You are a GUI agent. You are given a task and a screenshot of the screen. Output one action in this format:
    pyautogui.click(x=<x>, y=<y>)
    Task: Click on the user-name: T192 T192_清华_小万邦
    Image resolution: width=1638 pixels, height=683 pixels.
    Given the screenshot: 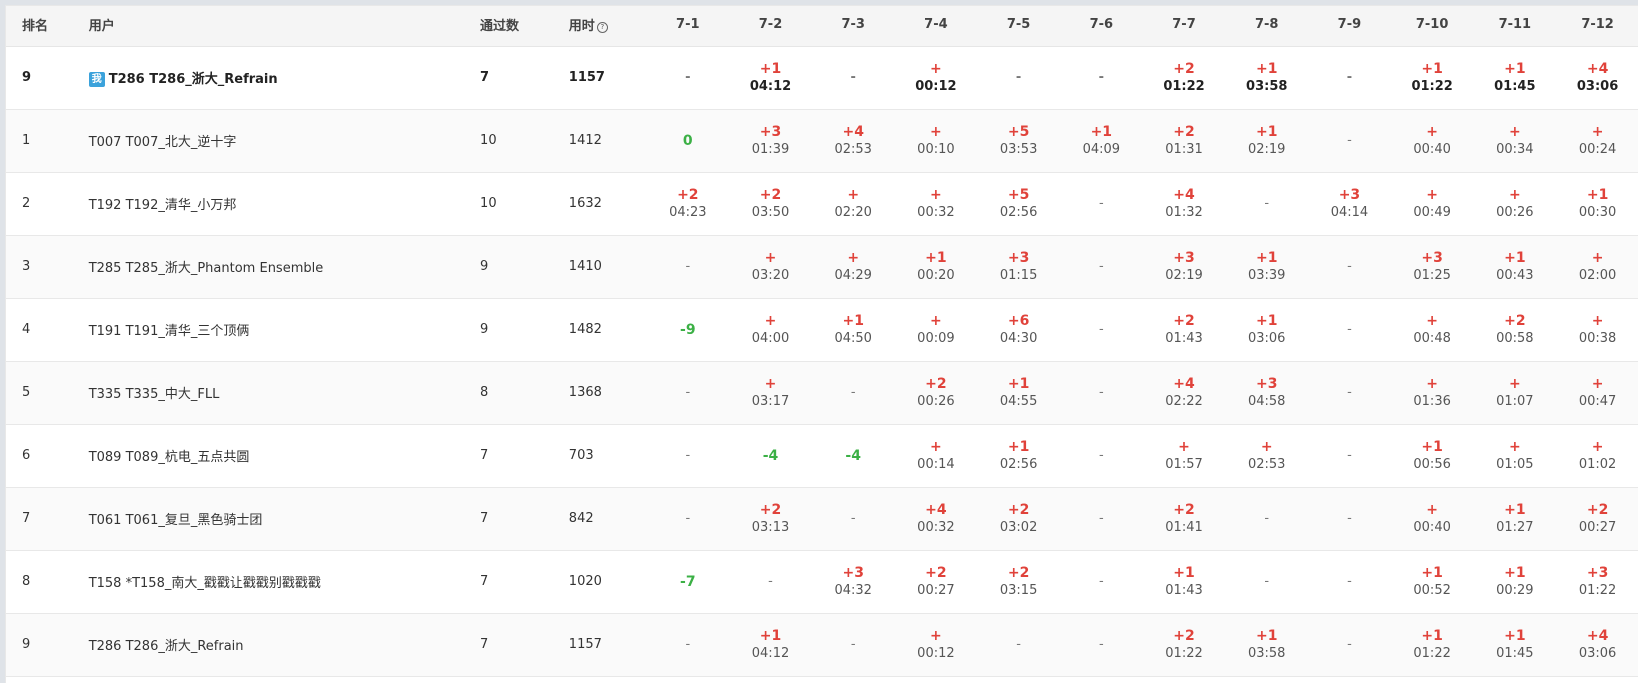 What is the action you would take?
    pyautogui.click(x=163, y=205)
    